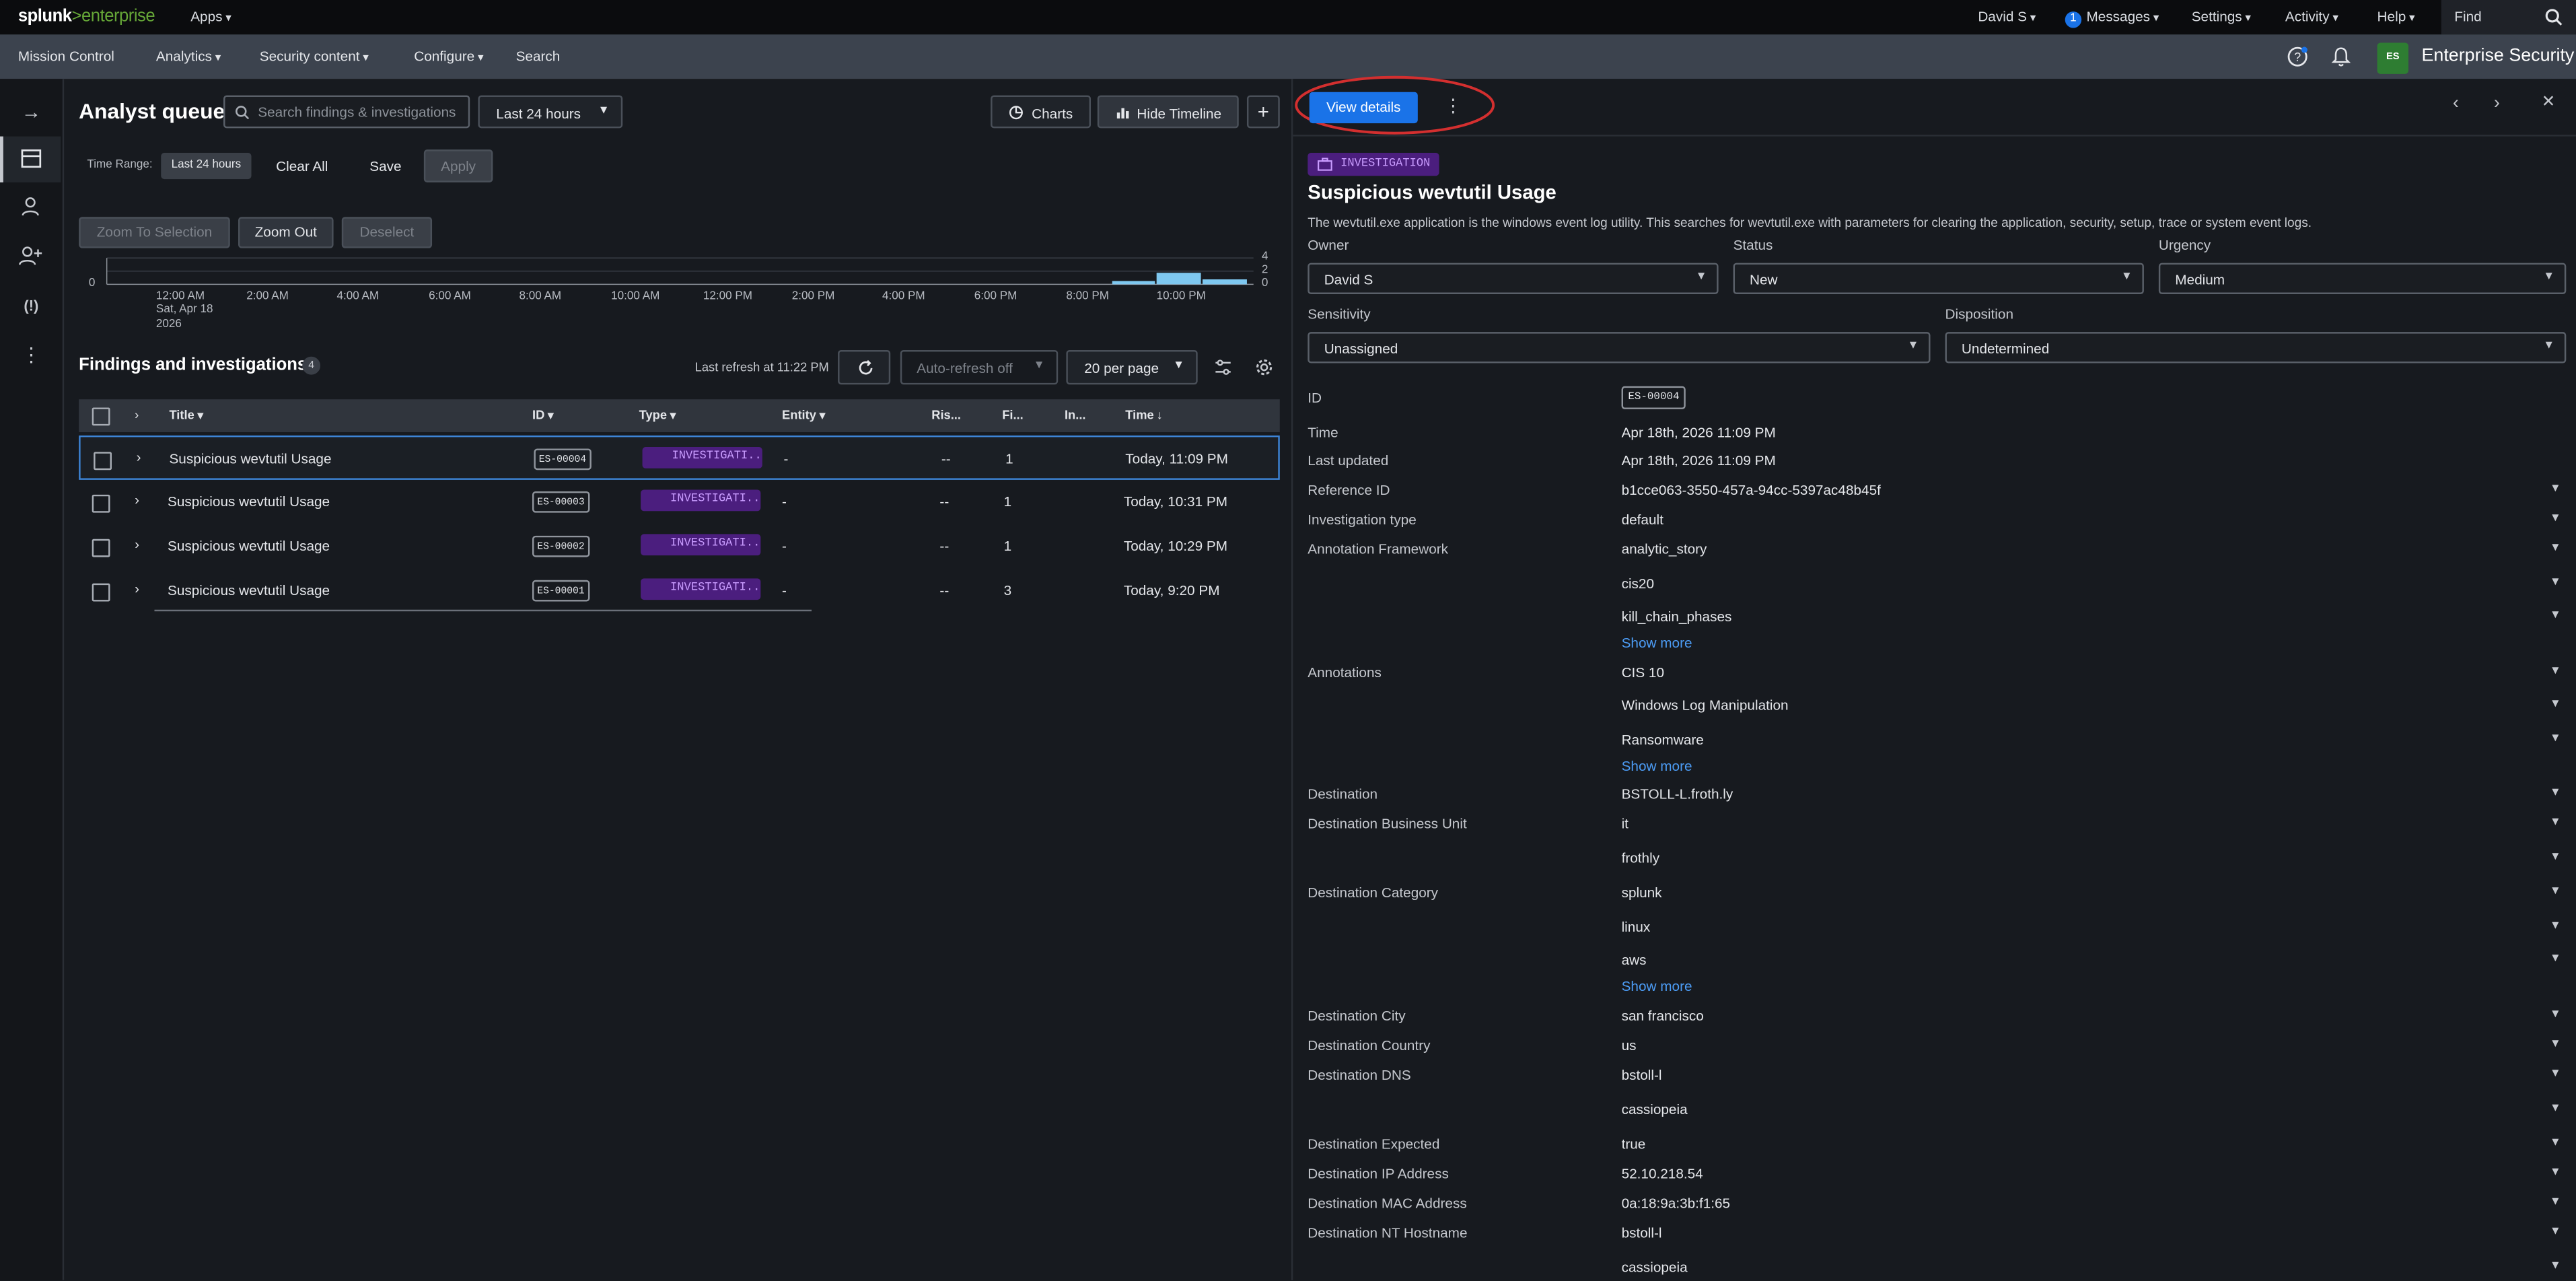 The width and height of the screenshot is (2576, 1281). What do you see at coordinates (2497, 103) in the screenshot?
I see `next-arrow-icon: ›` at bounding box center [2497, 103].